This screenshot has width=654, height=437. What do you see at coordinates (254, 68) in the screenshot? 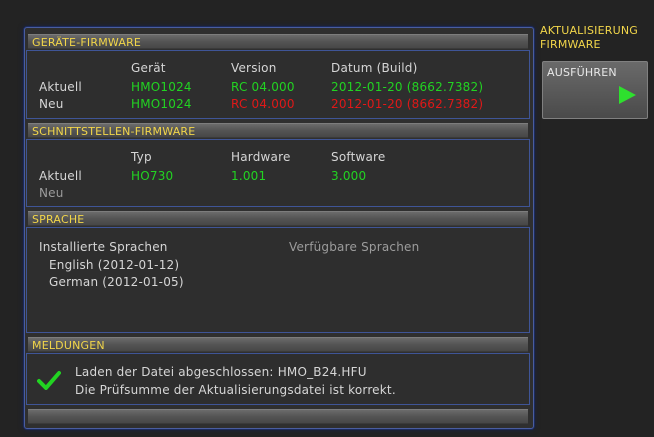
I see `col-version-label: Version` at bounding box center [254, 68].